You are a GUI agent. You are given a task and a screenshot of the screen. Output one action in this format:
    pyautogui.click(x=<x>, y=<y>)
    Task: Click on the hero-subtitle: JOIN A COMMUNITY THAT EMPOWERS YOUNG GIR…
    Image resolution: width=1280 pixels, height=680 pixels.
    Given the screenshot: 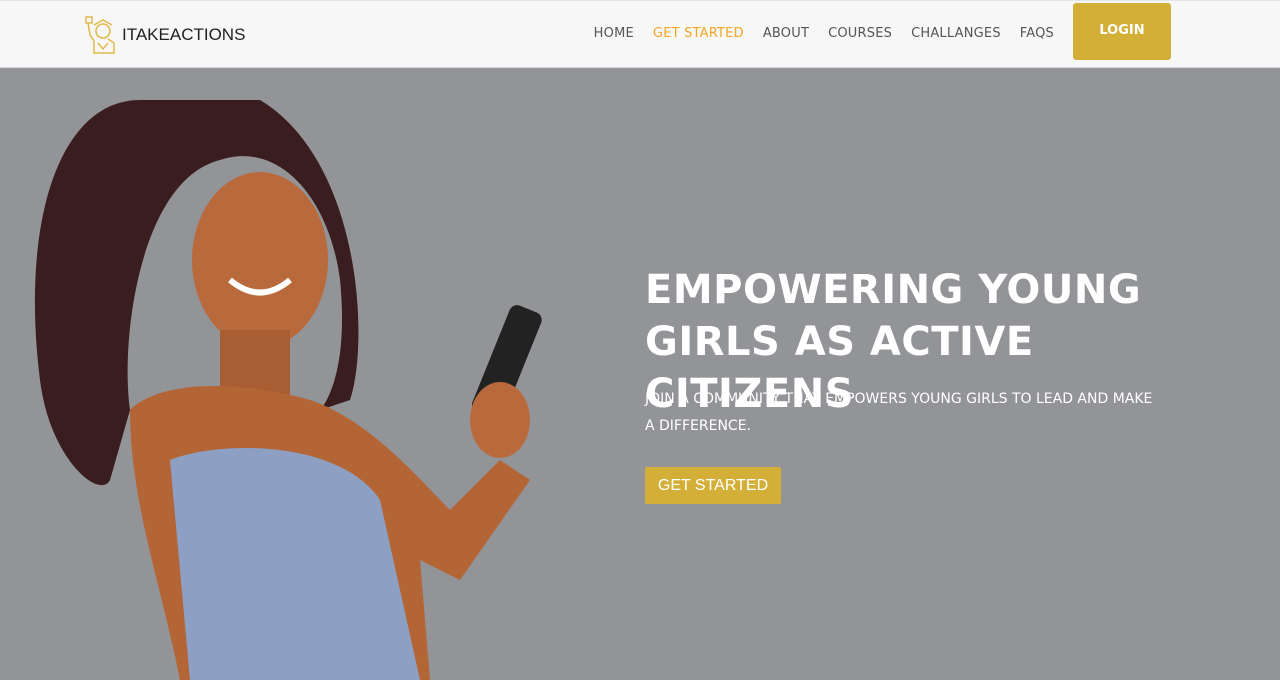 What is the action you would take?
    pyautogui.click(x=899, y=412)
    